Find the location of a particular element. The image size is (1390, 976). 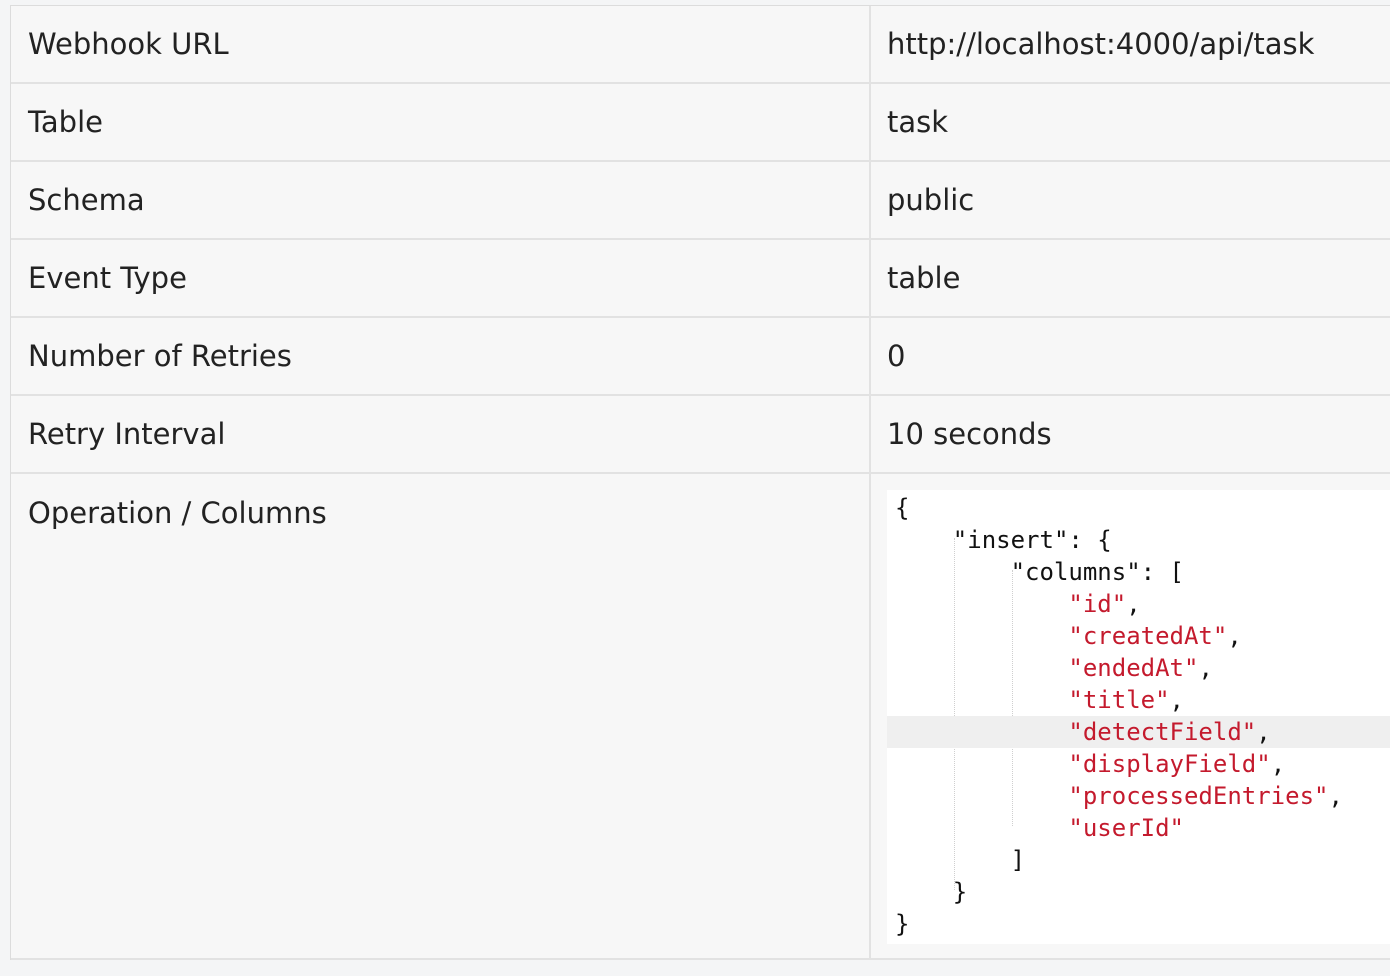

code-close-bracket: ] is located at coordinates (1018, 860).